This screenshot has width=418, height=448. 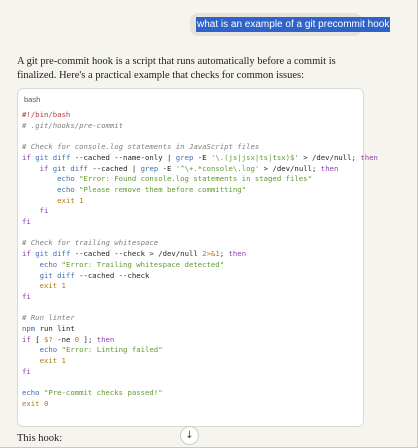 I want to click on code-token: --cached --check > /dev/null, so click(x=136, y=254).